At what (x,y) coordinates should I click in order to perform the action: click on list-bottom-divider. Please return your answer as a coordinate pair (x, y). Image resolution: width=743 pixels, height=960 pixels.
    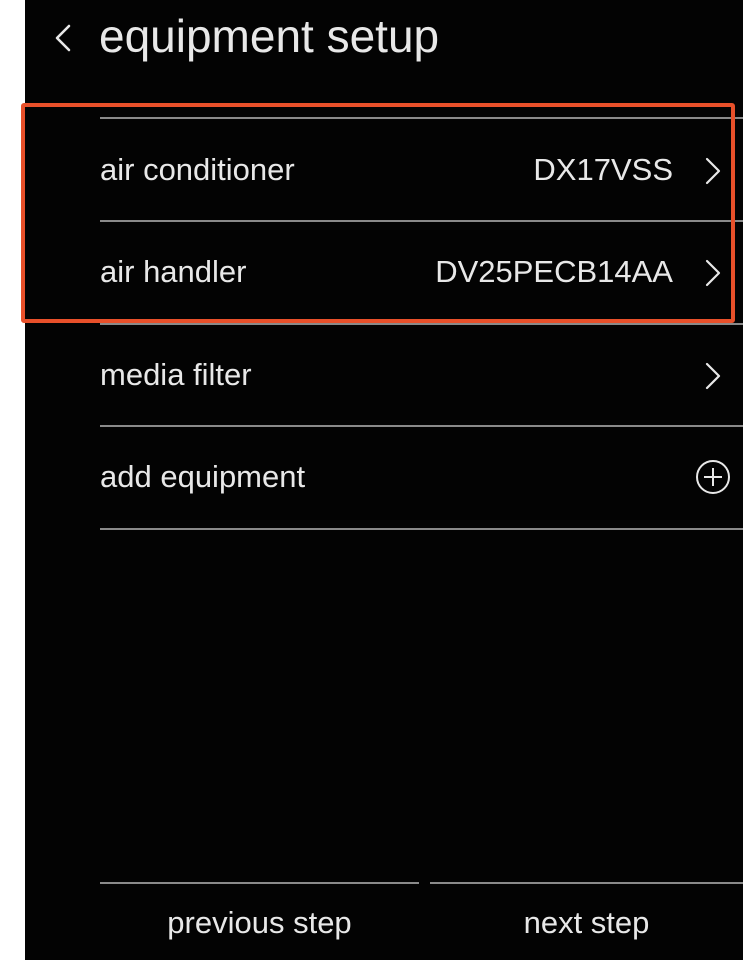
    Looking at the image, I should click on (421, 529).